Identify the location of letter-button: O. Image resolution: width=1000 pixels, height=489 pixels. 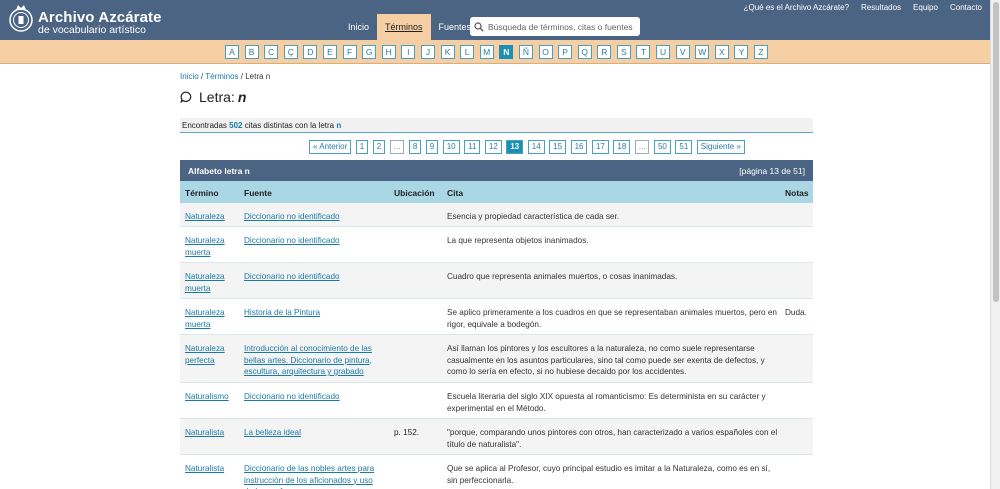
(545, 52).